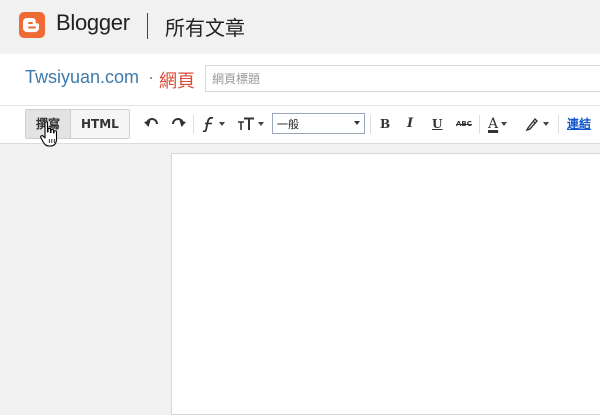 Image resolution: width=600 pixels, height=415 pixels. I want to click on text-color-icon: A, so click(493, 124).